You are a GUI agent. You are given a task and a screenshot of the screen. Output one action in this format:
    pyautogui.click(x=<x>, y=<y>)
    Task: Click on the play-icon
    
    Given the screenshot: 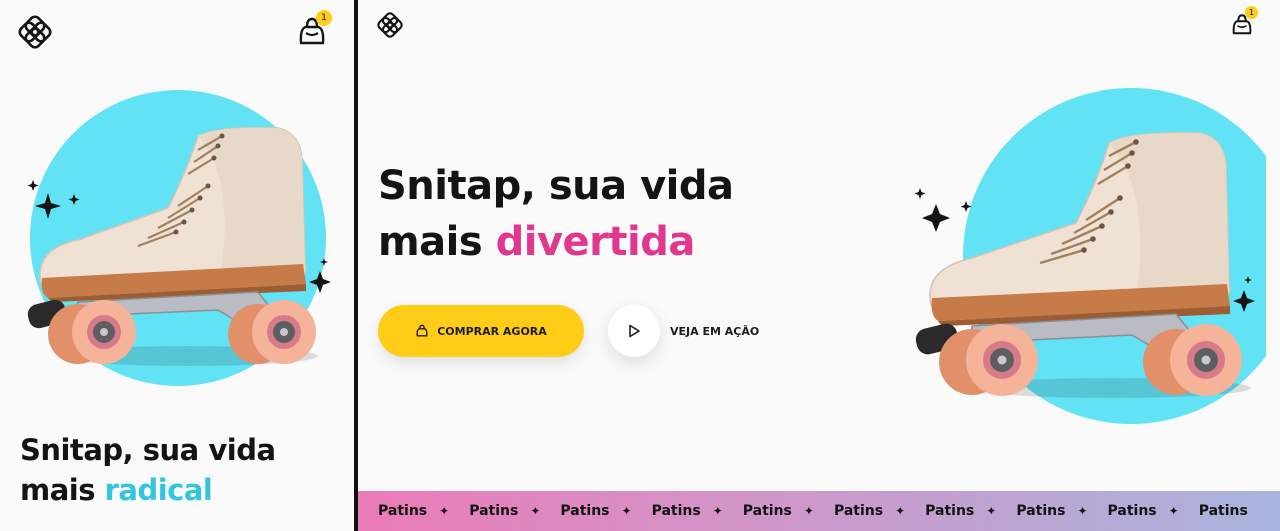 What is the action you would take?
    pyautogui.click(x=634, y=331)
    